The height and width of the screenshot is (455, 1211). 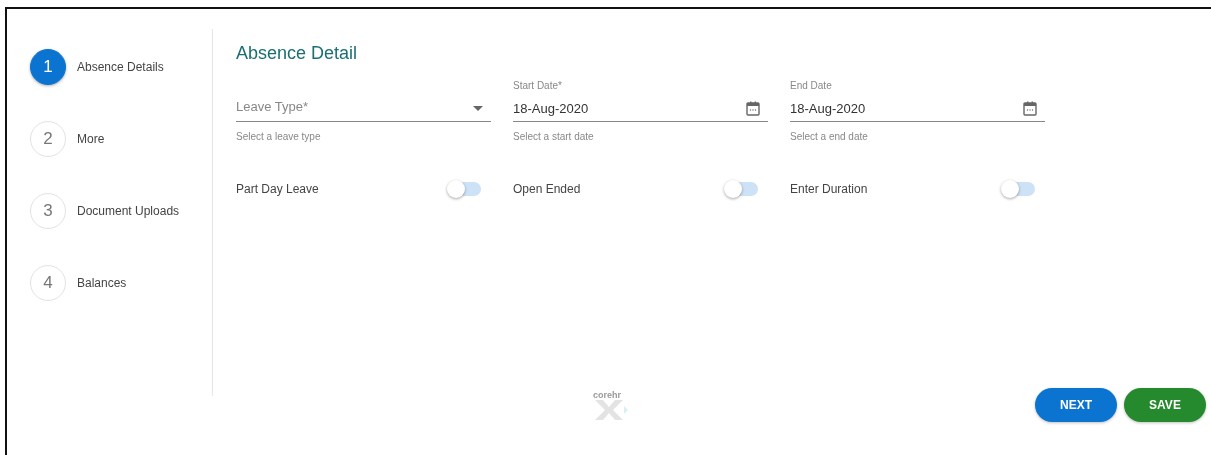 What do you see at coordinates (121, 139) in the screenshot?
I see `step-item: 2 More` at bounding box center [121, 139].